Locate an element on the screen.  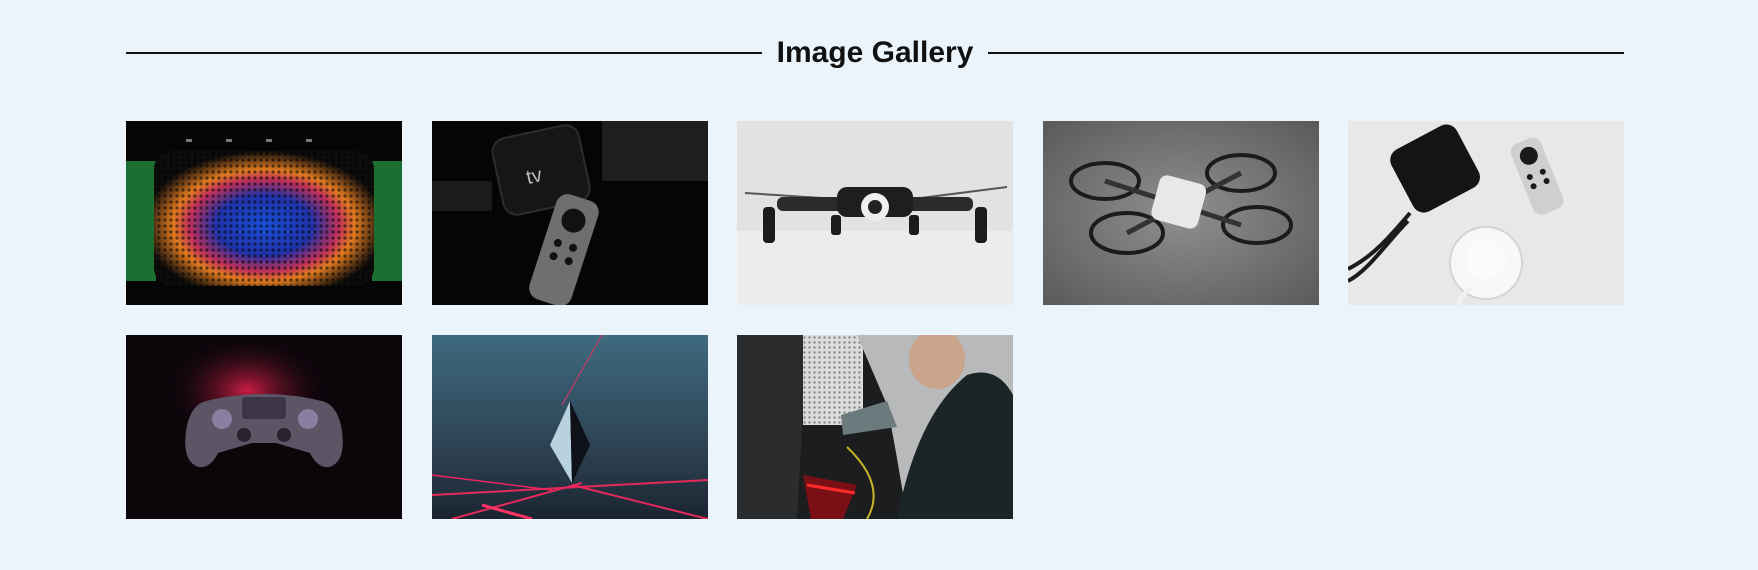
gallery-image-apple-tv: tv is located at coordinates (570, 213).